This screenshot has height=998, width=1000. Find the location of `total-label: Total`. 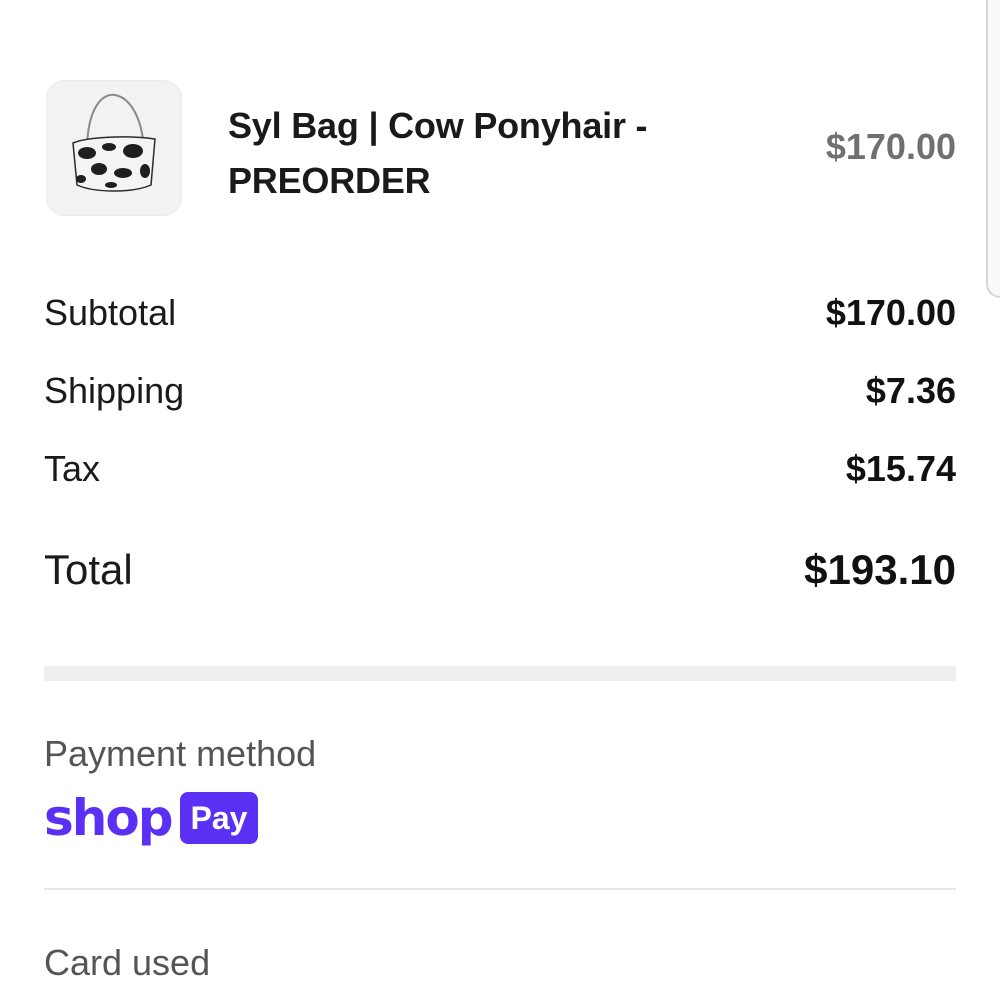

total-label: Total is located at coordinates (88, 569).